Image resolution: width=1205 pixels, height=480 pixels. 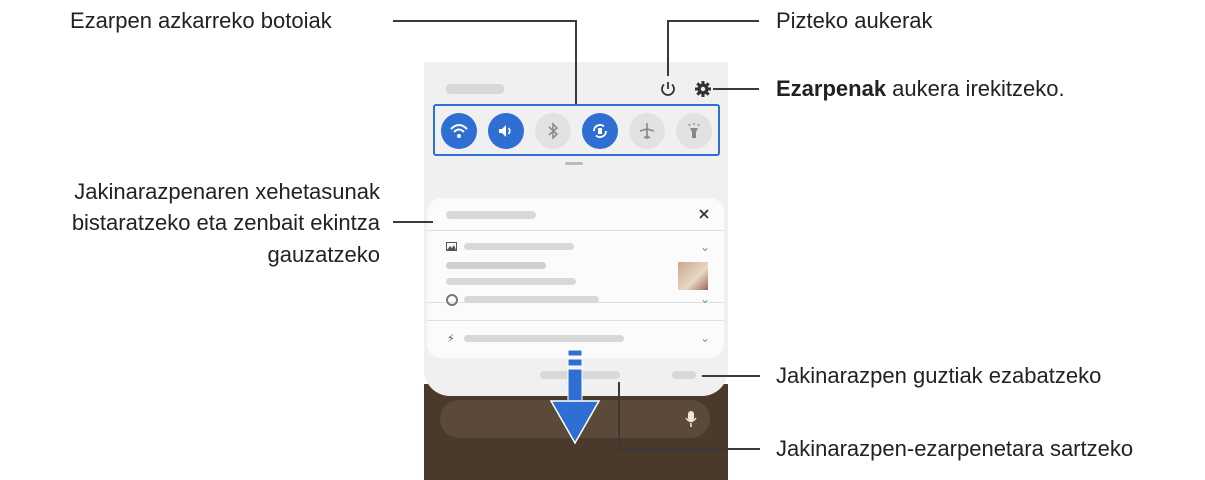 What do you see at coordinates (694, 131) in the screenshot?
I see `flashlight-icon` at bounding box center [694, 131].